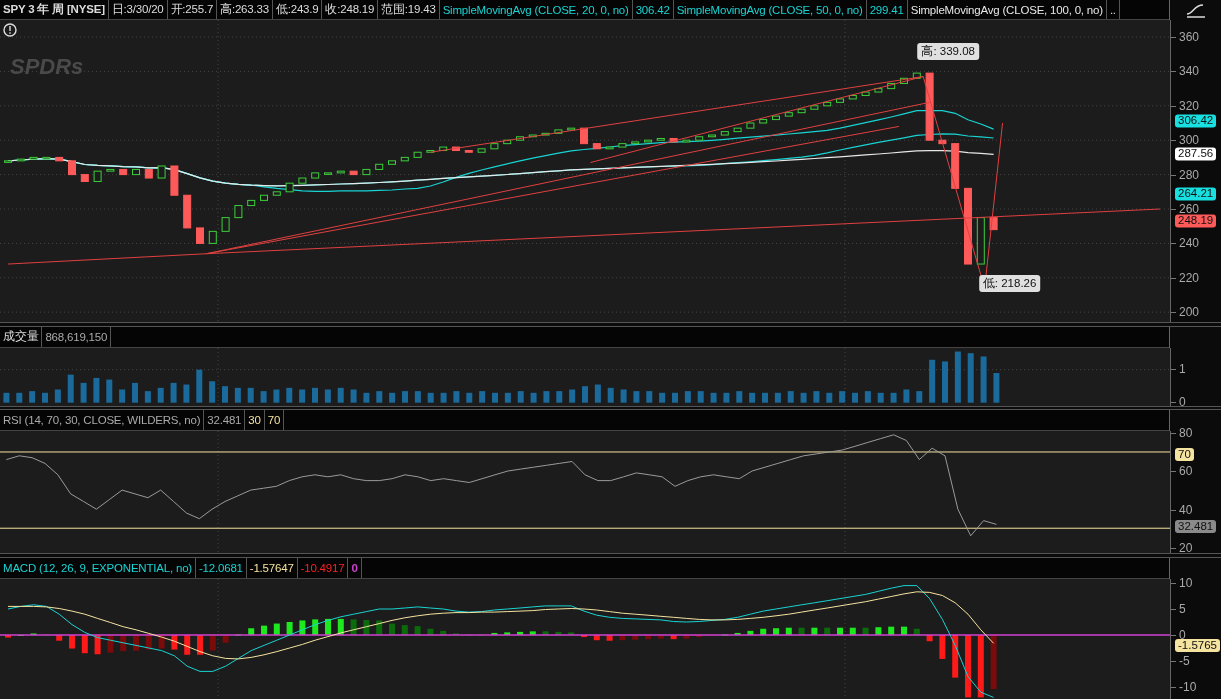 This screenshot has height=699, width=1221. I want to click on level-value: 30, so click(255, 420).